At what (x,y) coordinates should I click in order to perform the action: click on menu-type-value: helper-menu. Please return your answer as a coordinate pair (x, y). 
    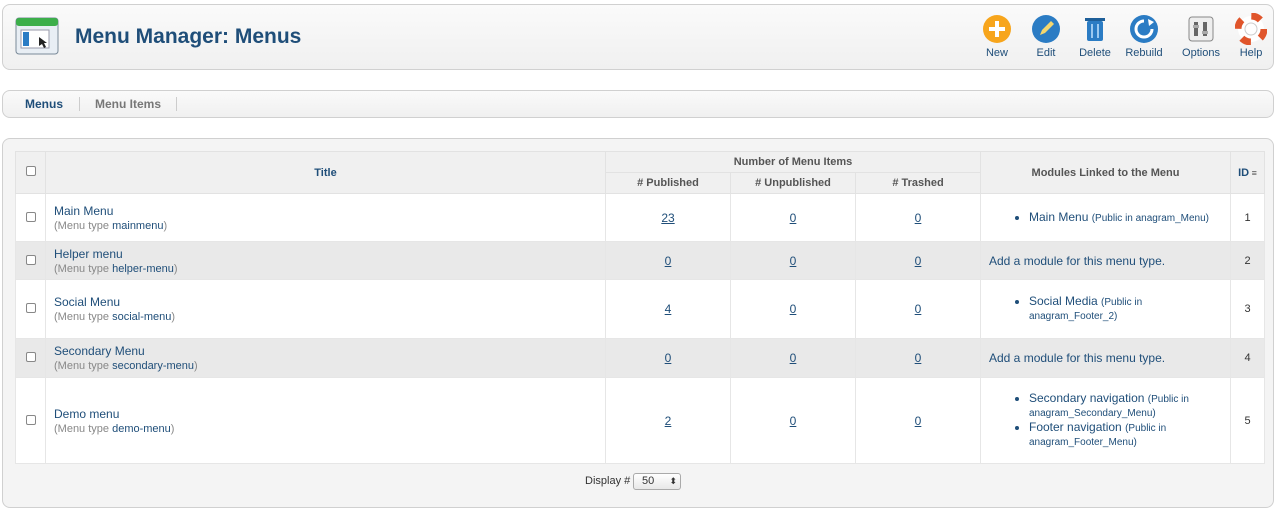
    Looking at the image, I should click on (143, 268).